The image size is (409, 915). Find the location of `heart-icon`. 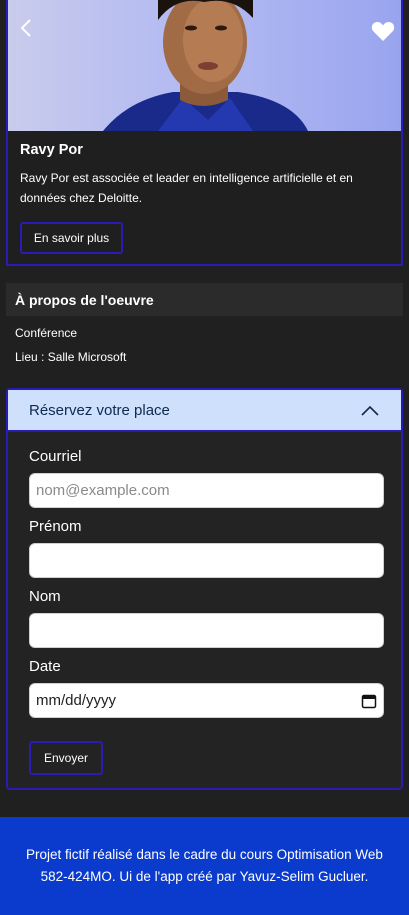

heart-icon is located at coordinates (383, 31).